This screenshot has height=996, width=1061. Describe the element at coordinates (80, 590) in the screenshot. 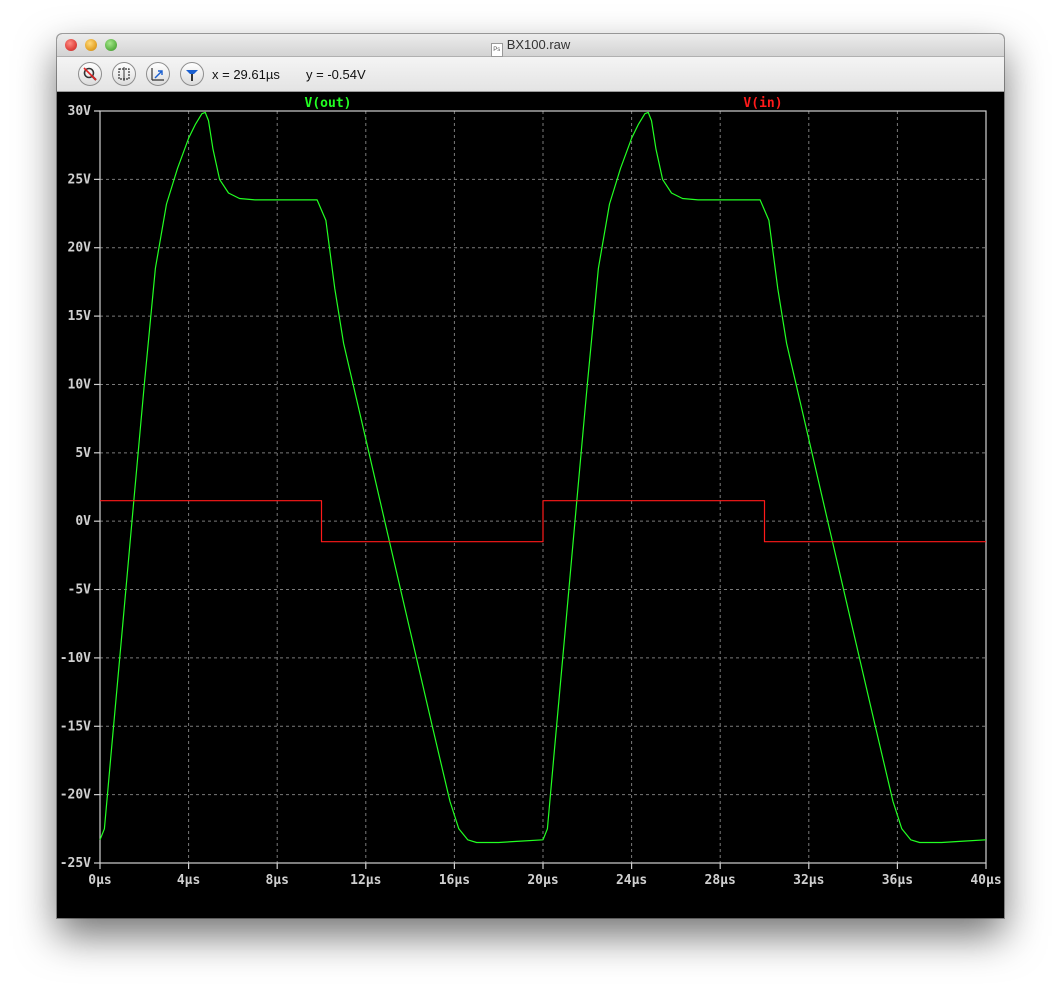

I see `y-tick-label: -5V` at that location.